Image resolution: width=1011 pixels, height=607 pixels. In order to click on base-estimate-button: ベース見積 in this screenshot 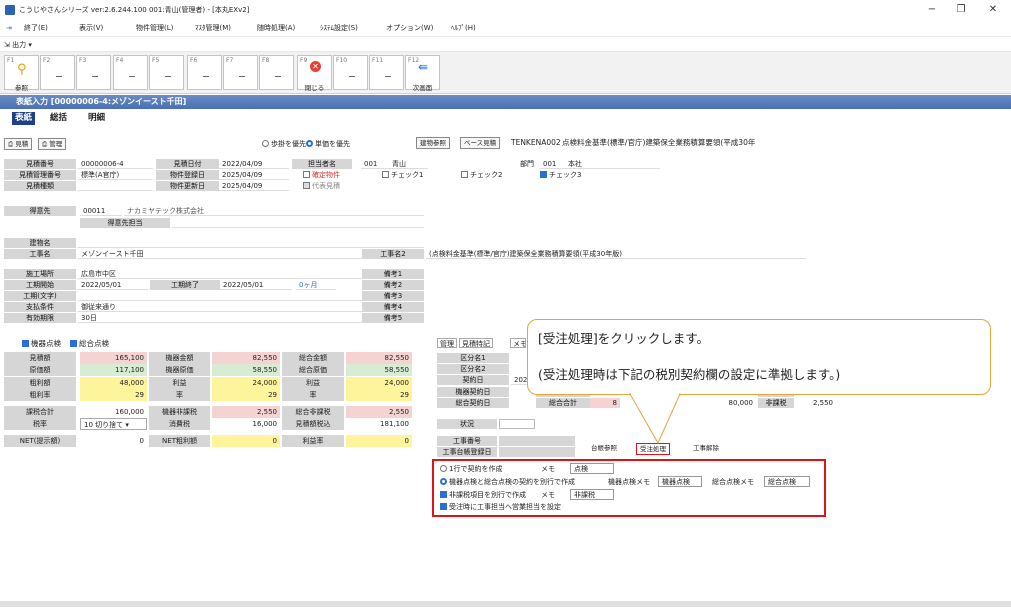, I will do `click(480, 143)`.